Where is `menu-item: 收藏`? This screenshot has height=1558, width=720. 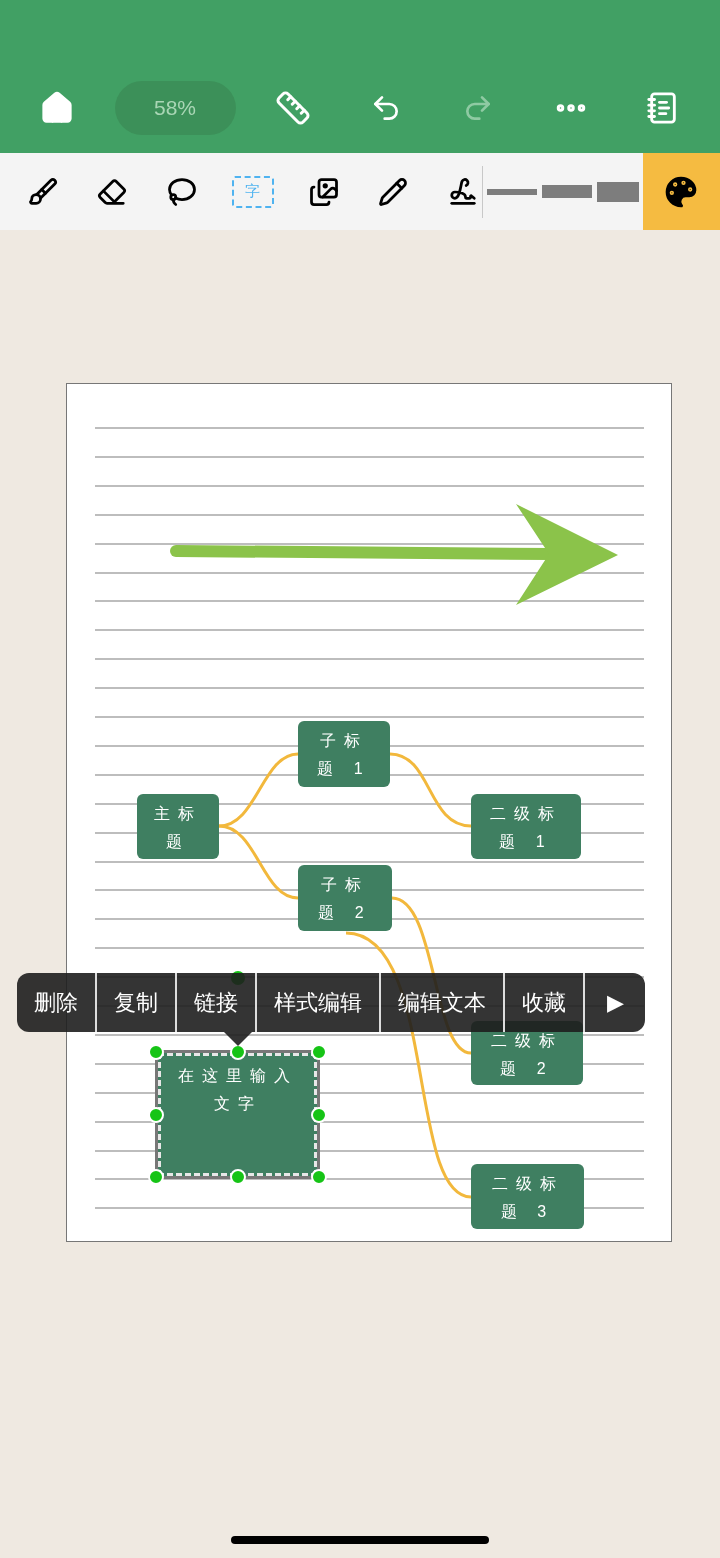 menu-item: 收藏 is located at coordinates (543, 1002).